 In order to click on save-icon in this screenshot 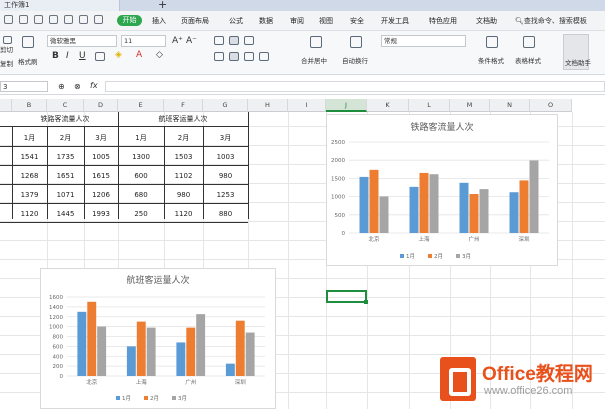, I will do `click(23, 19)`.